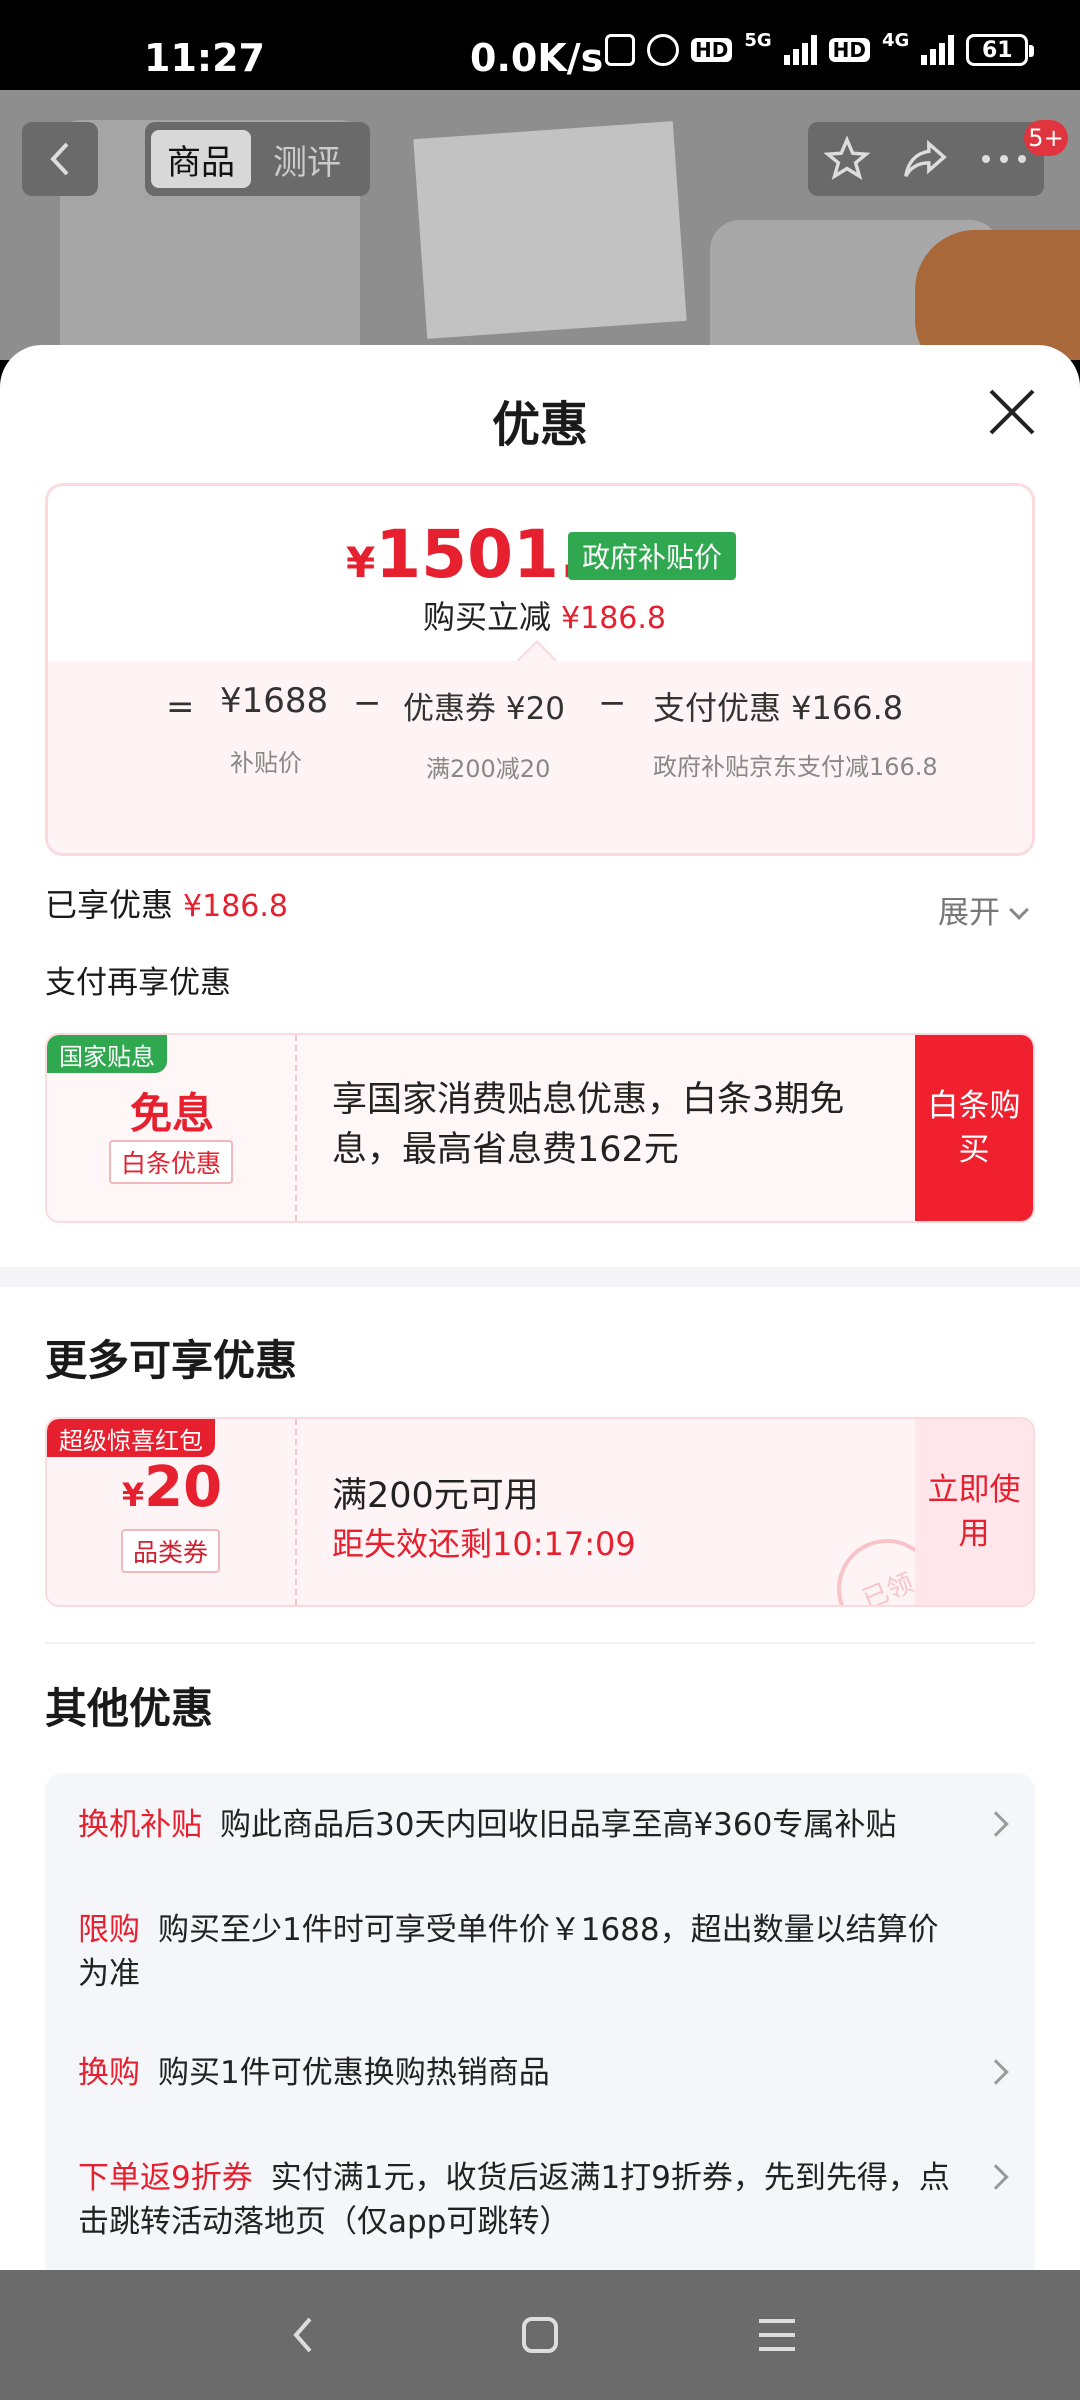 The height and width of the screenshot is (2400, 1080). I want to click on saved-discount: 已享优惠 ¥186.8, so click(166, 903).